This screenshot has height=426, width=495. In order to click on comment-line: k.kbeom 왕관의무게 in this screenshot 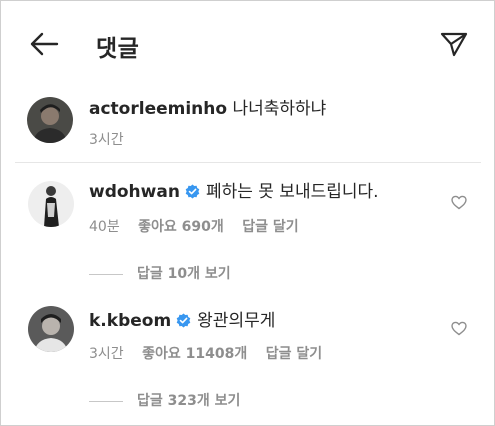, I will do `click(182, 321)`.